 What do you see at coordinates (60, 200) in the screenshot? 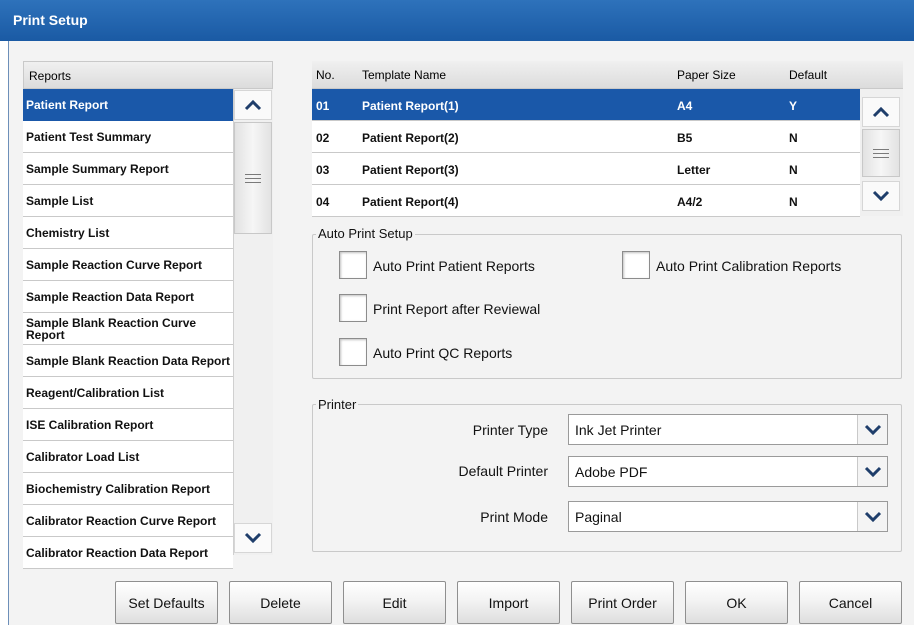
I see `report-item-label: Sample List` at bounding box center [60, 200].